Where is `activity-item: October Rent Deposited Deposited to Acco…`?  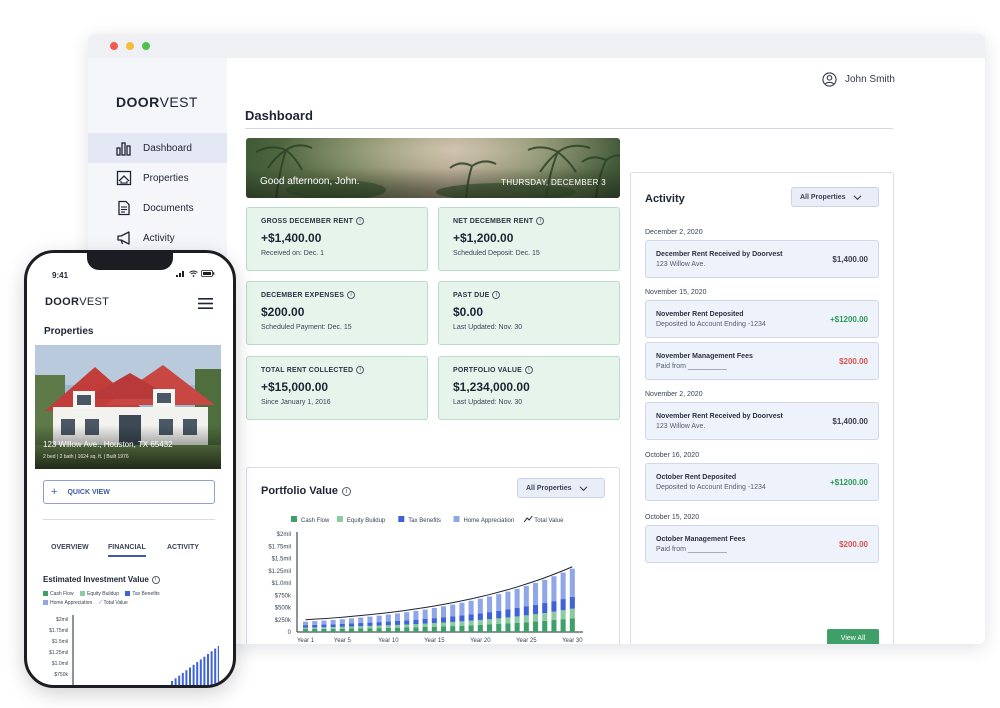
activity-item: October Rent Deposited Deposited to Acco… is located at coordinates (762, 482).